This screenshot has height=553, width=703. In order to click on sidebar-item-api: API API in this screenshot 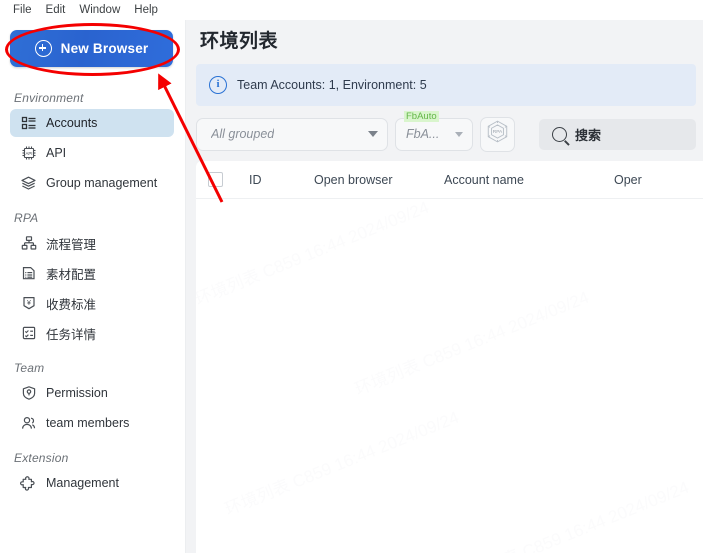, I will do `click(92, 153)`.